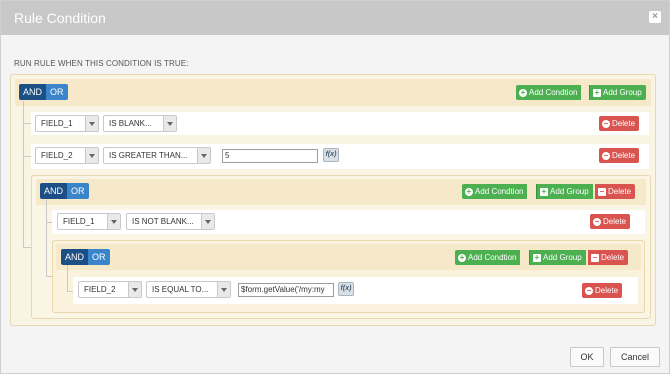  Describe the element at coordinates (335, 18) in the screenshot. I see `dialog-titlebar: Rule Condition ×` at that location.